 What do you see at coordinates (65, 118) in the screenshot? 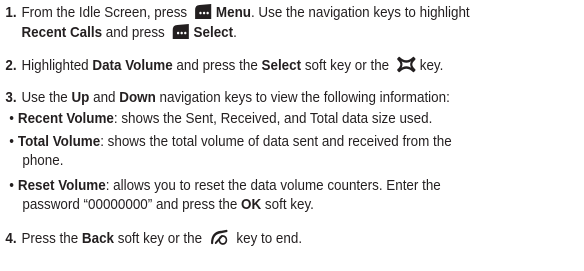
I see `bullet-term: Recent Volume` at bounding box center [65, 118].